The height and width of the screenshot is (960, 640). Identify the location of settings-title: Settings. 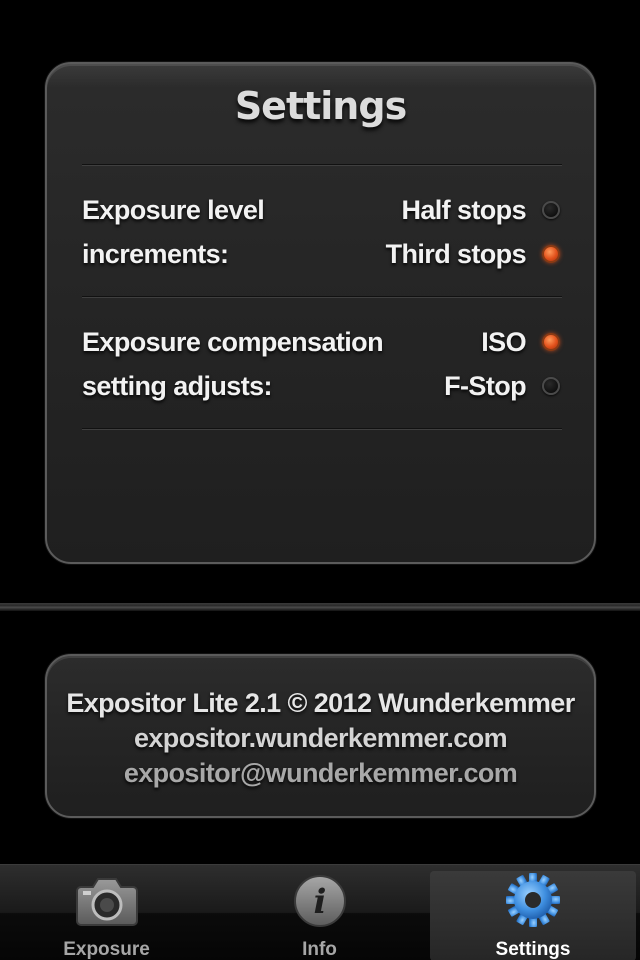
(320, 106).